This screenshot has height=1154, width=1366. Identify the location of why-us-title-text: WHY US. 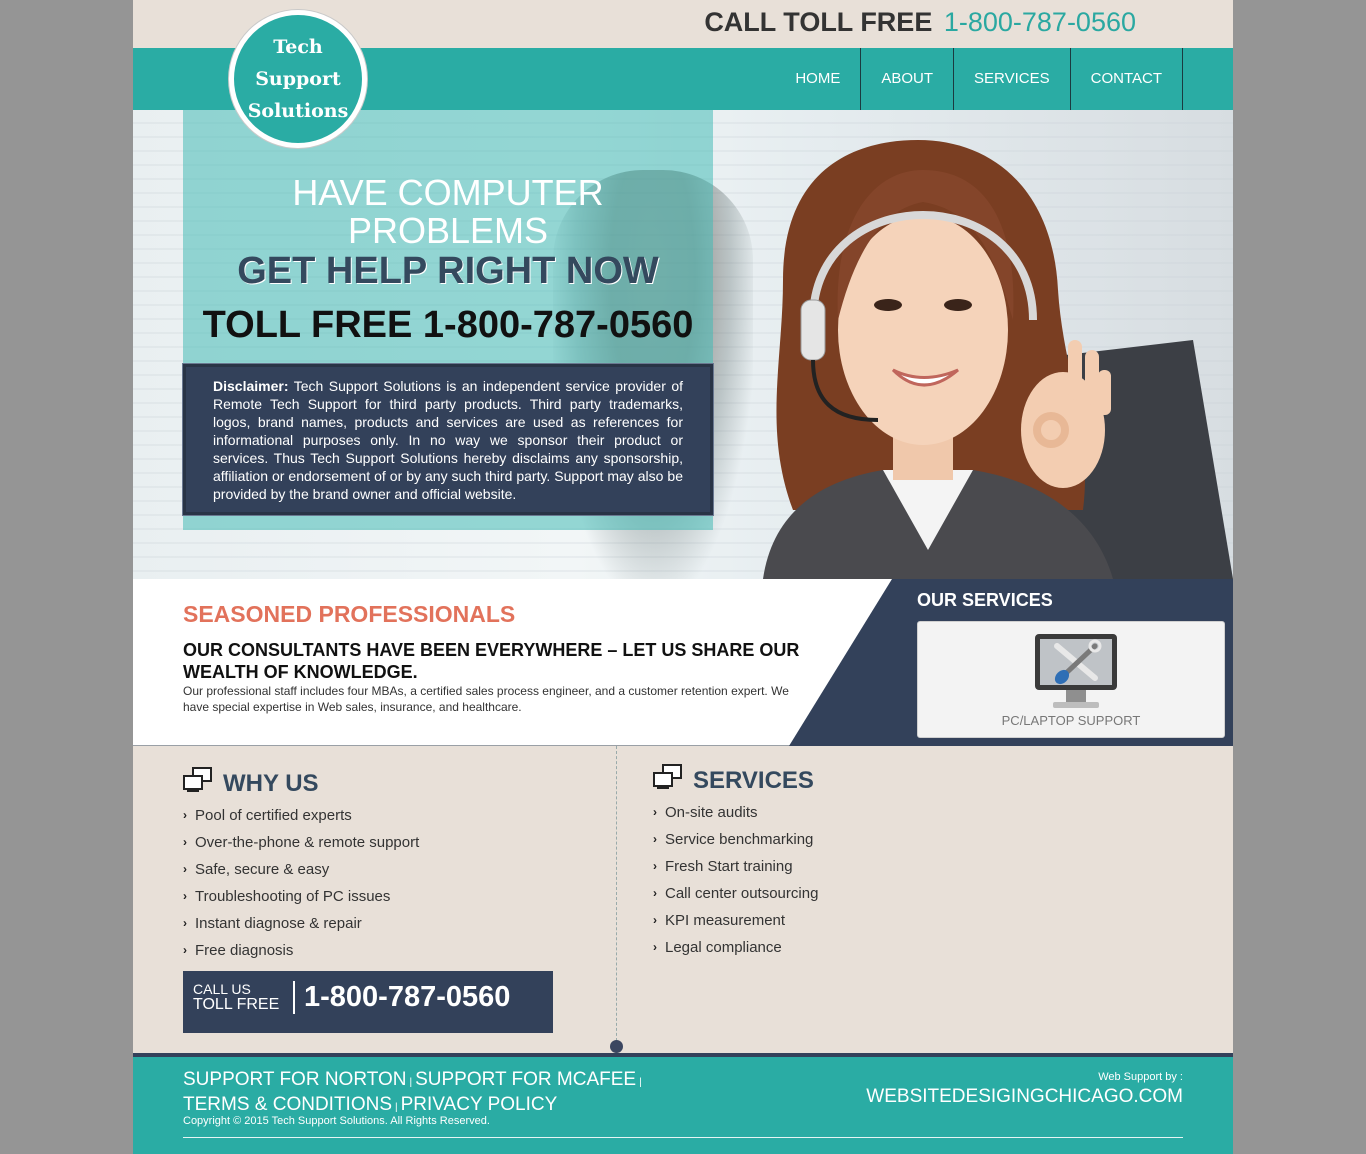
(271, 783).